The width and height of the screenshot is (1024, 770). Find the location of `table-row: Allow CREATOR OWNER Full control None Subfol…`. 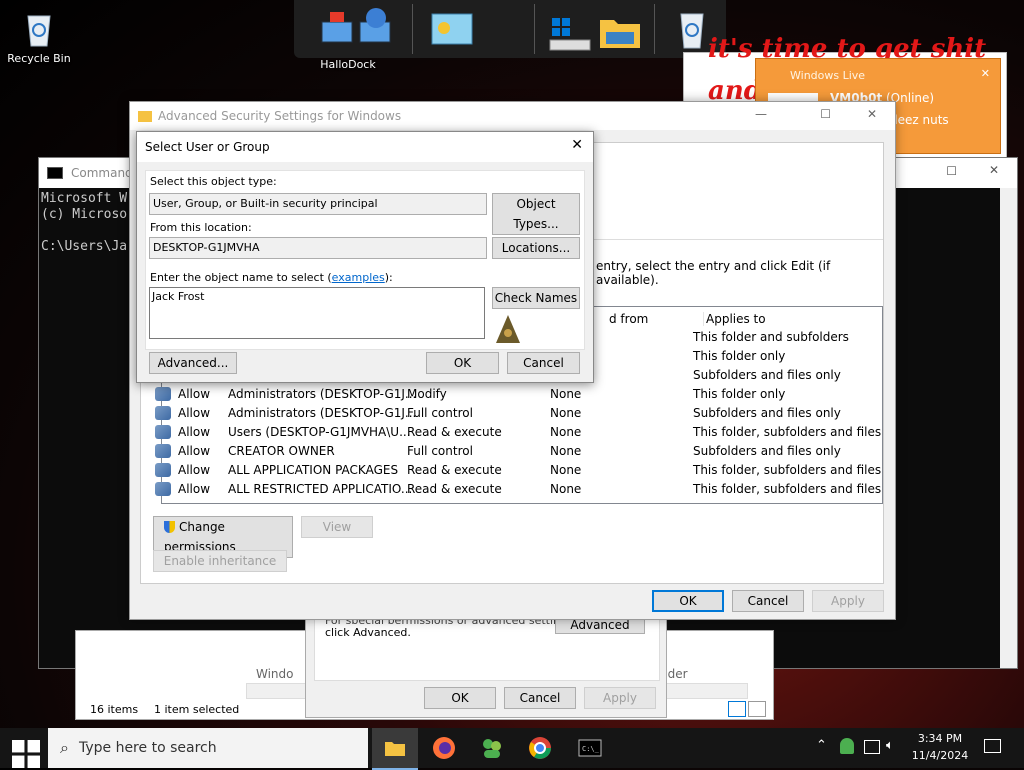

table-row: Allow CREATOR OWNER Full control None Subfol… is located at coordinates (510, 451).